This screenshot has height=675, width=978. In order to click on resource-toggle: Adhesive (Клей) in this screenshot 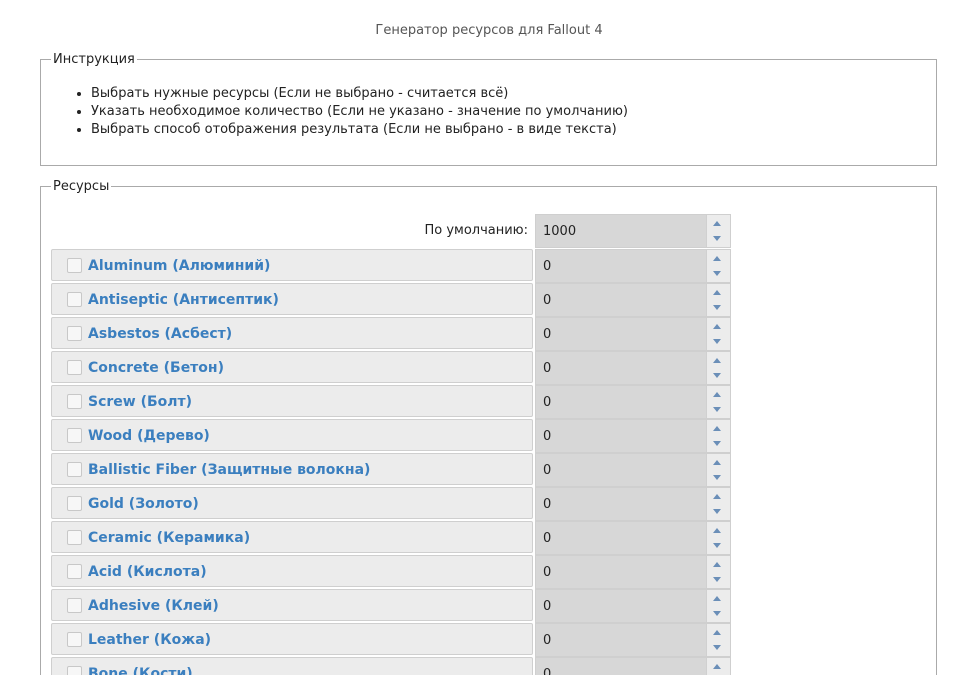, I will do `click(292, 605)`.